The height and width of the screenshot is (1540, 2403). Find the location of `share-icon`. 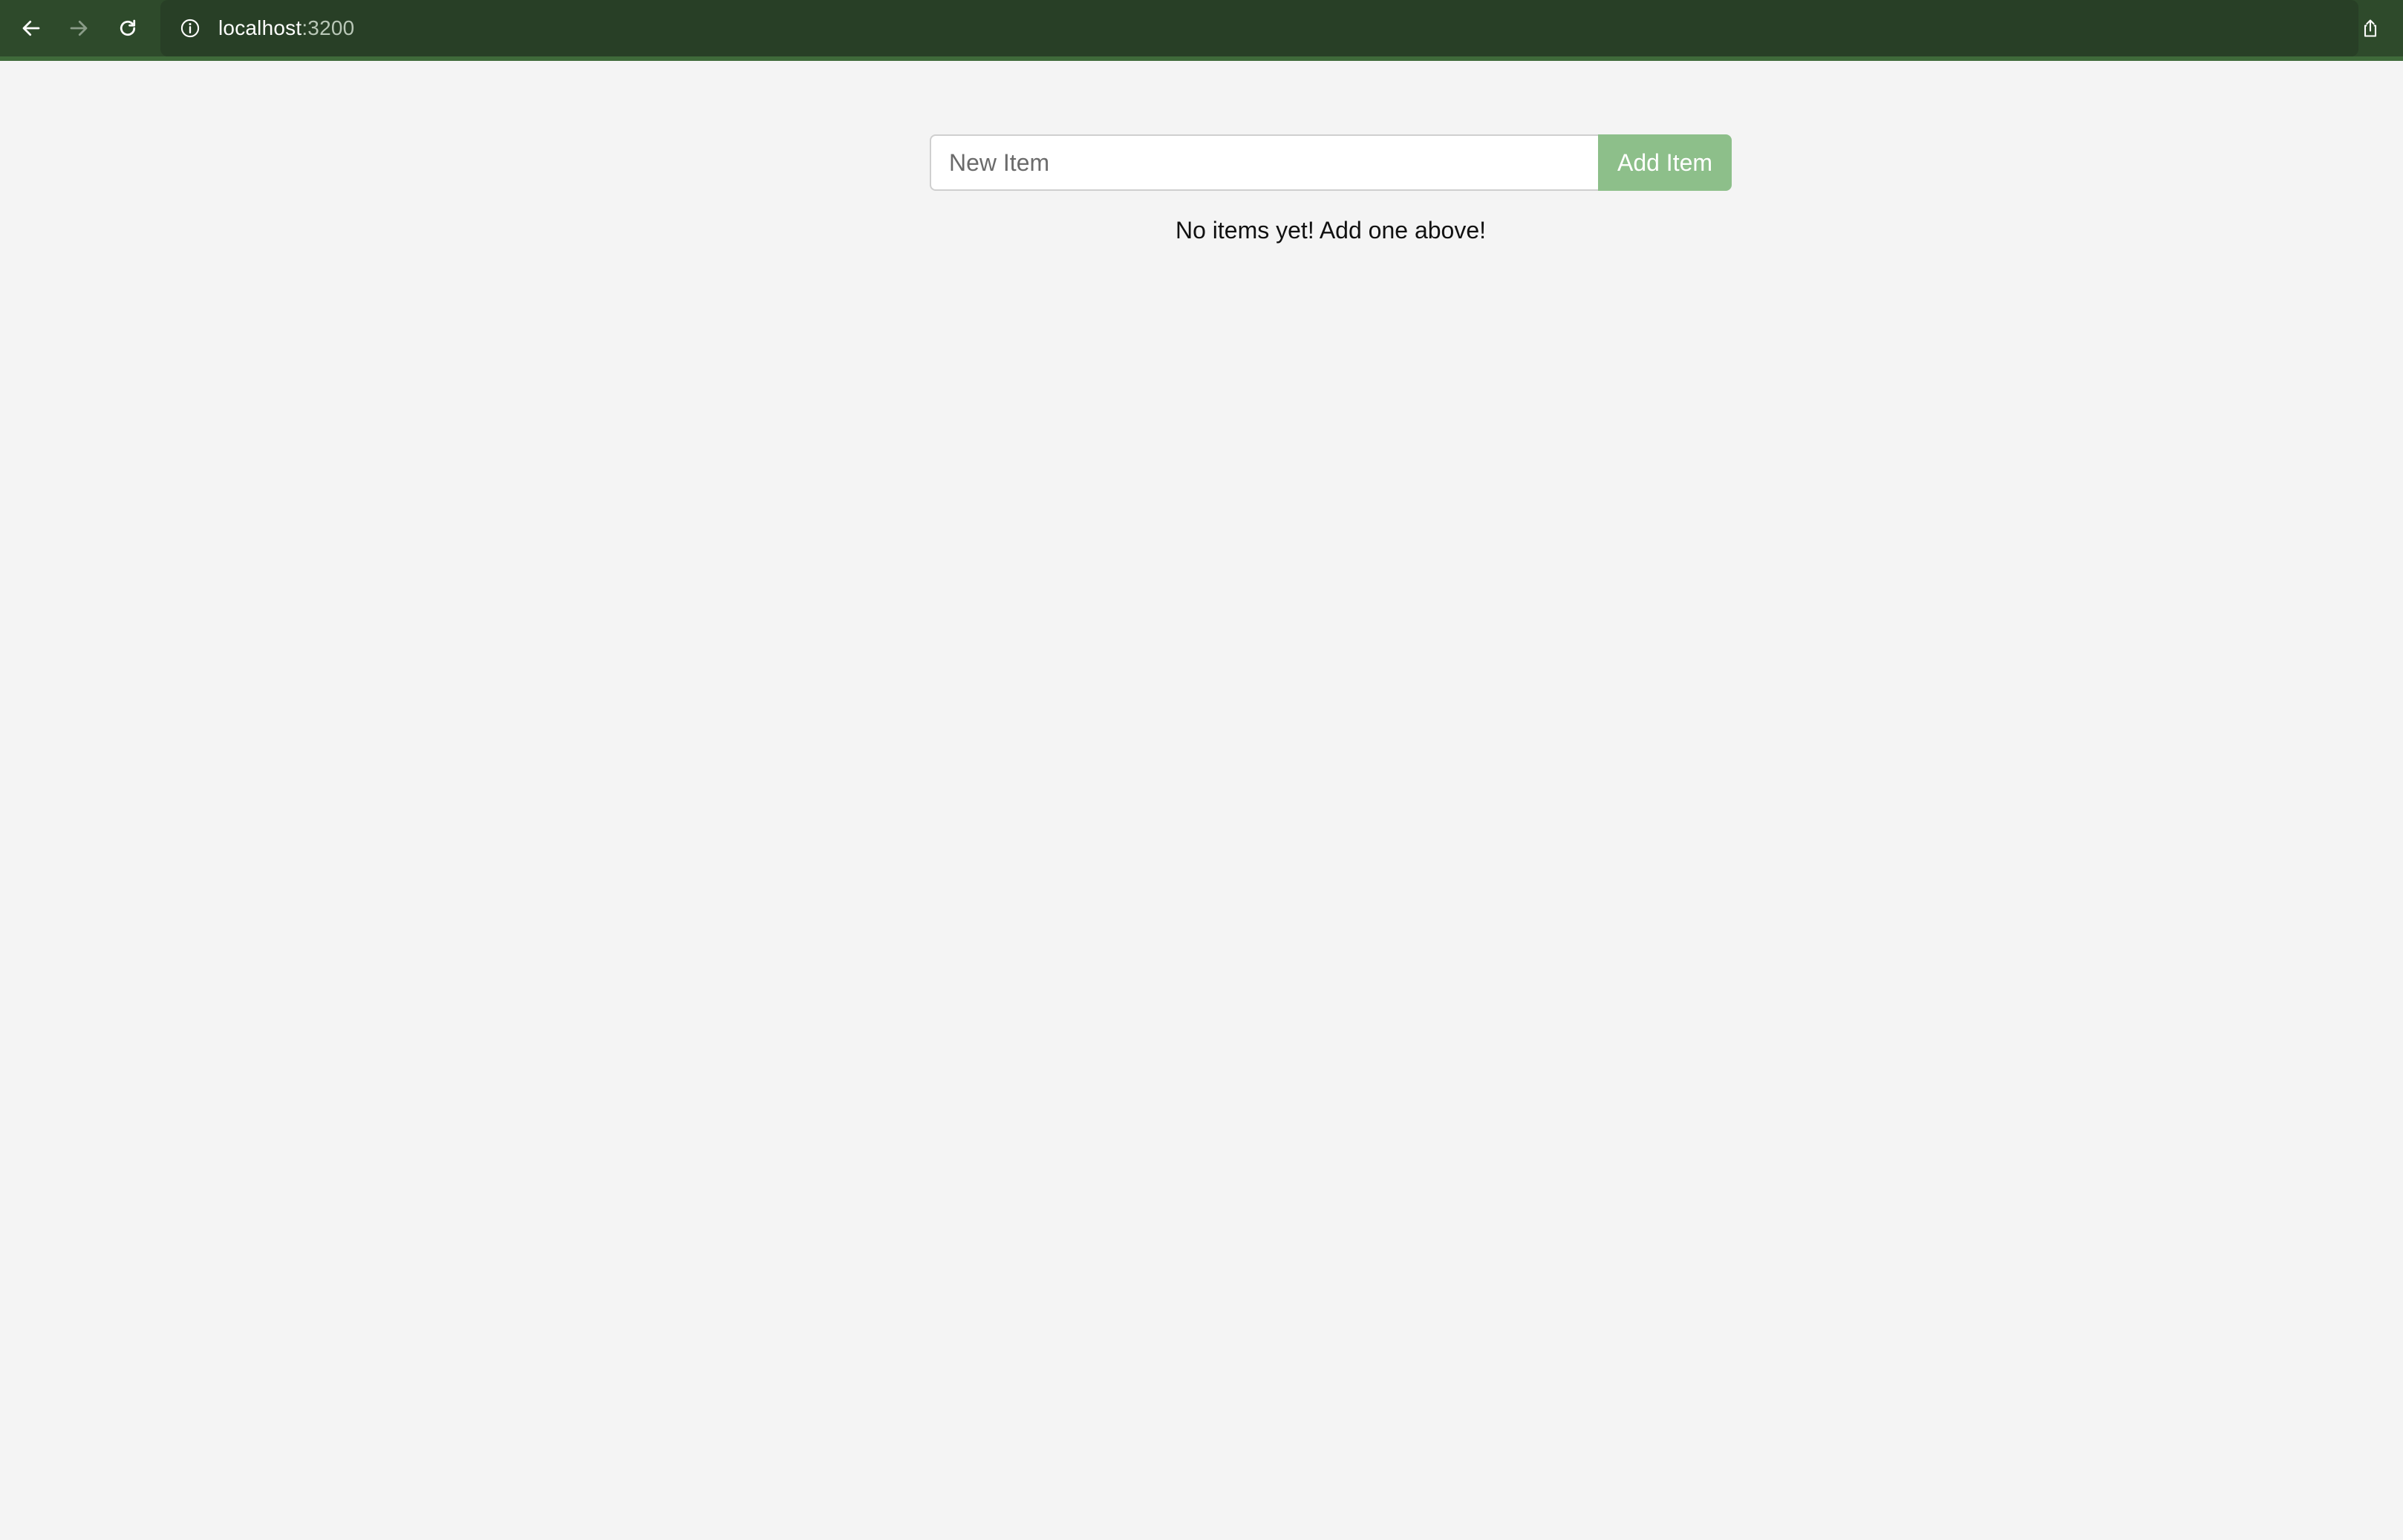

share-icon is located at coordinates (2370, 28).